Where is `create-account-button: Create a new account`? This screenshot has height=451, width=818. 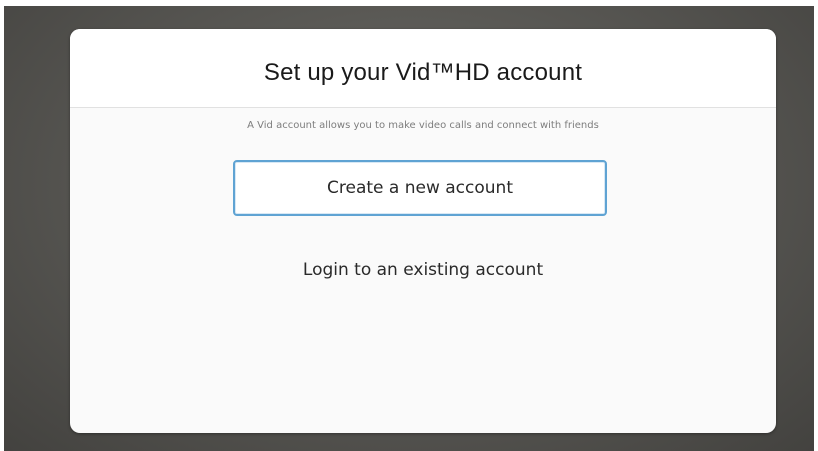 create-account-button: Create a new account is located at coordinates (420, 188).